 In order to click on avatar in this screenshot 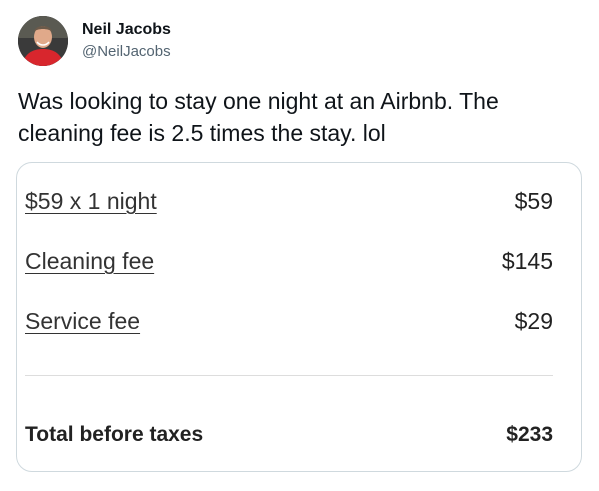, I will do `click(43, 41)`.